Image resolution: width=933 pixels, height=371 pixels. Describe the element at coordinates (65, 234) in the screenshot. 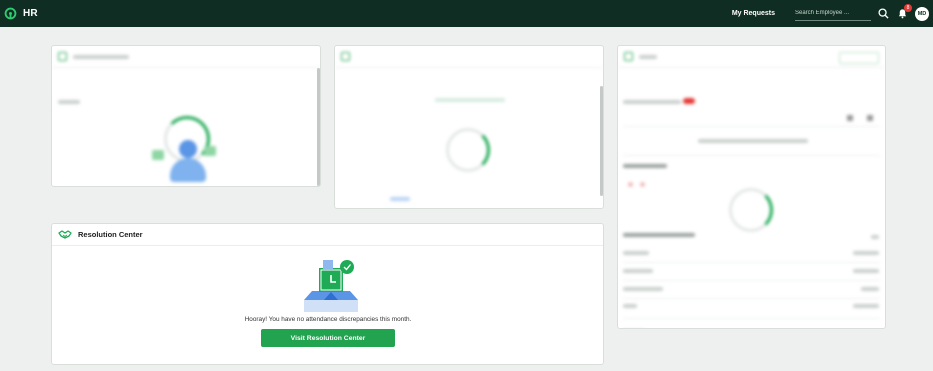

I see `handshake-icon` at that location.